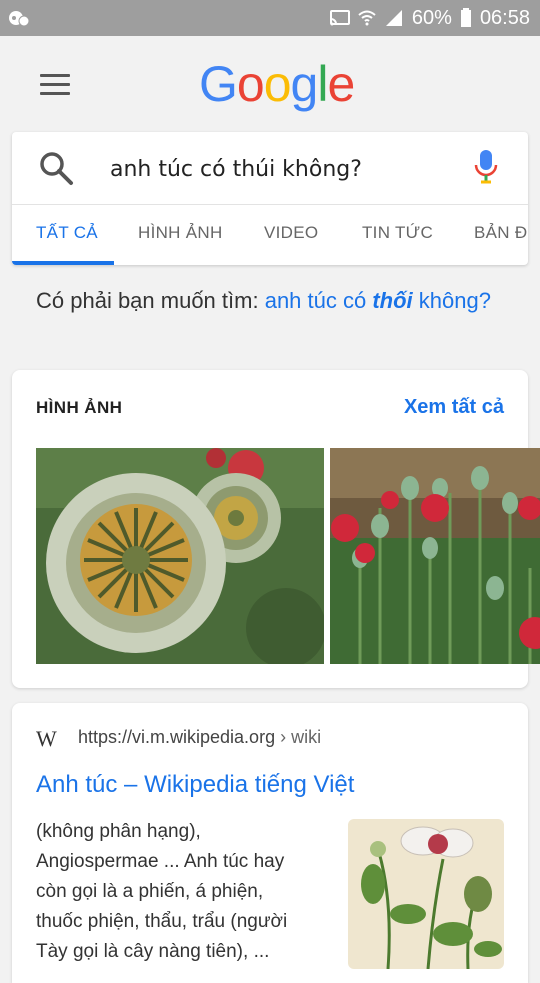 This screenshot has width=540, height=983. Describe the element at coordinates (500, 233) in the screenshot. I see `tab-maps: BẢN Đ` at that location.